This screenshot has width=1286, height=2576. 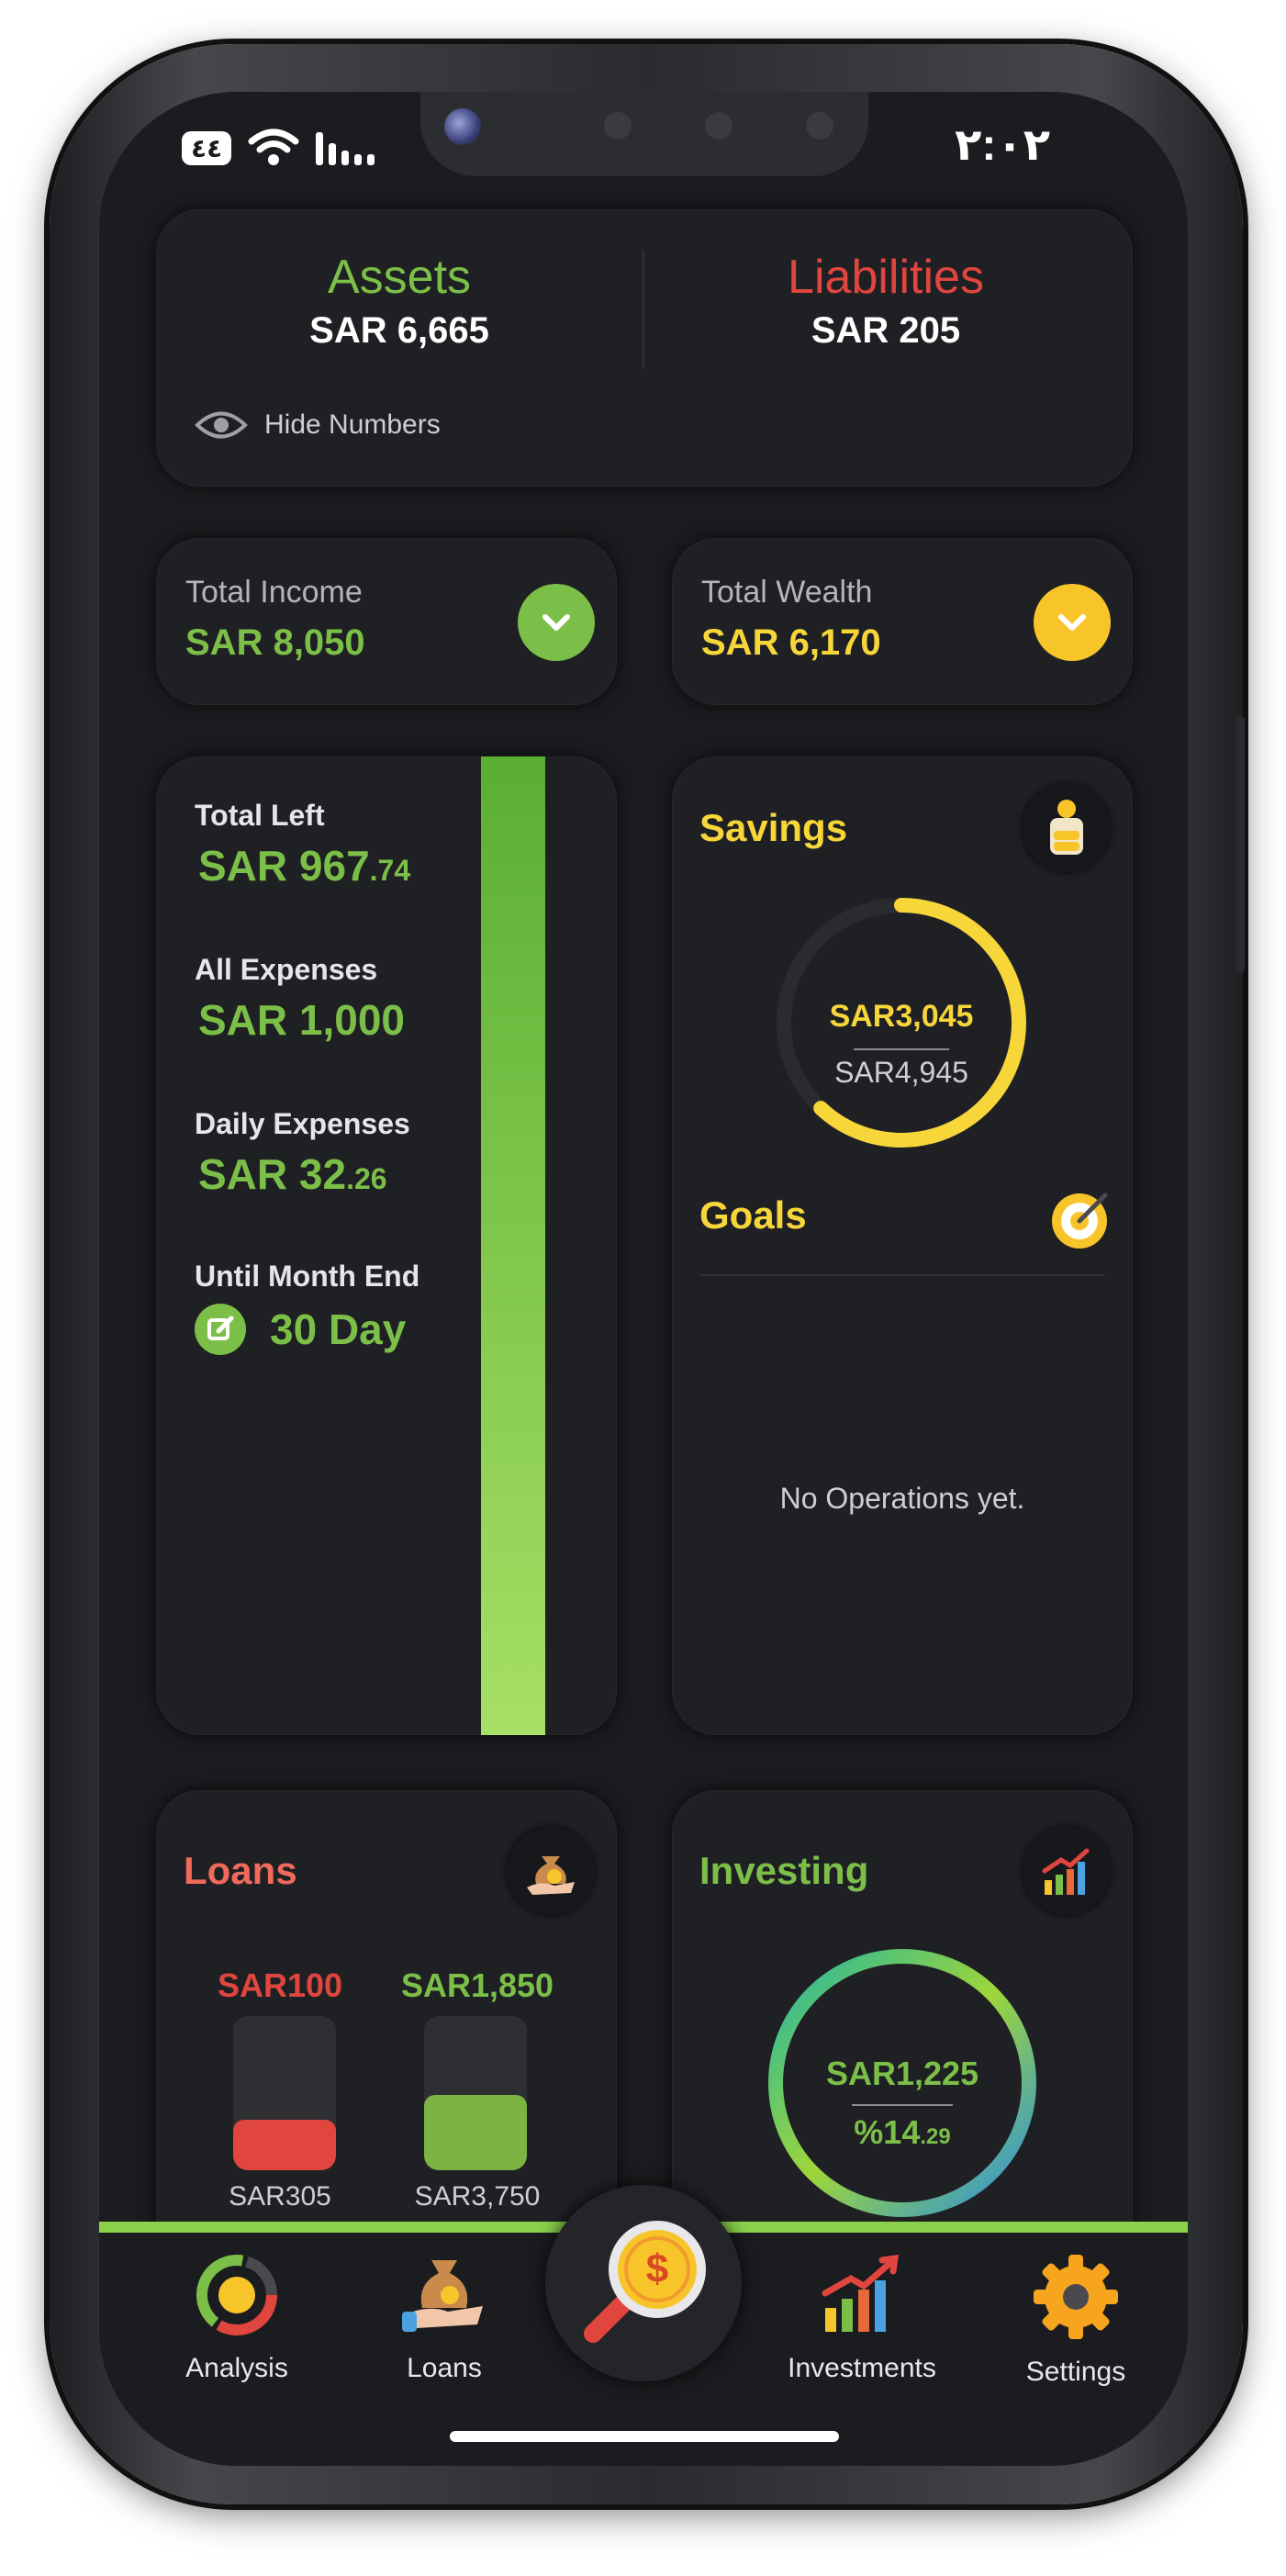 I want to click on month-end-value: 30 Day, so click(x=338, y=1329).